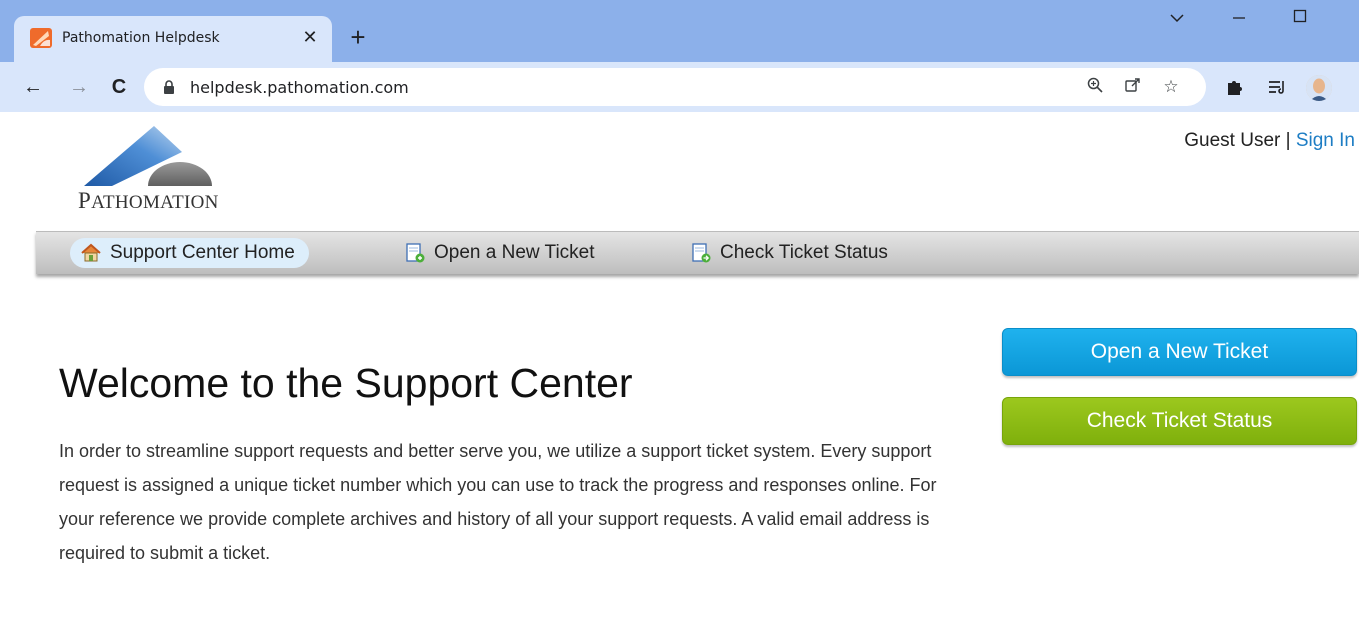 This screenshot has height=626, width=1359. What do you see at coordinates (119, 87) in the screenshot?
I see `reload-icon: C` at bounding box center [119, 87].